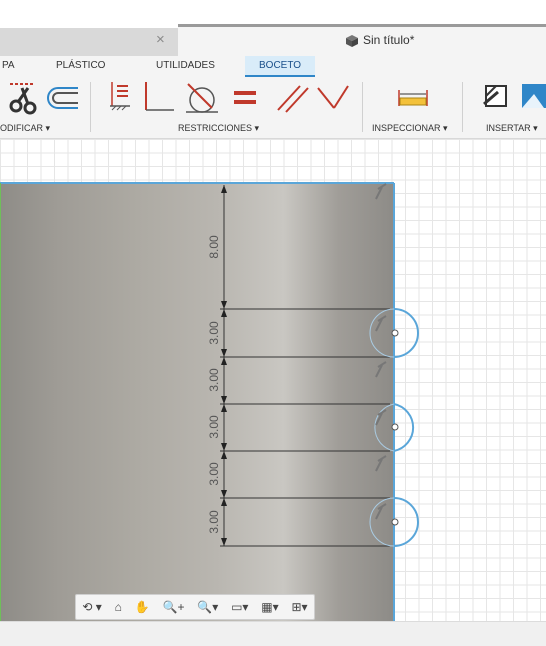 This screenshot has height=646, width=546. Describe the element at coordinates (352, 40) in the screenshot. I see `cube-icon` at that location.